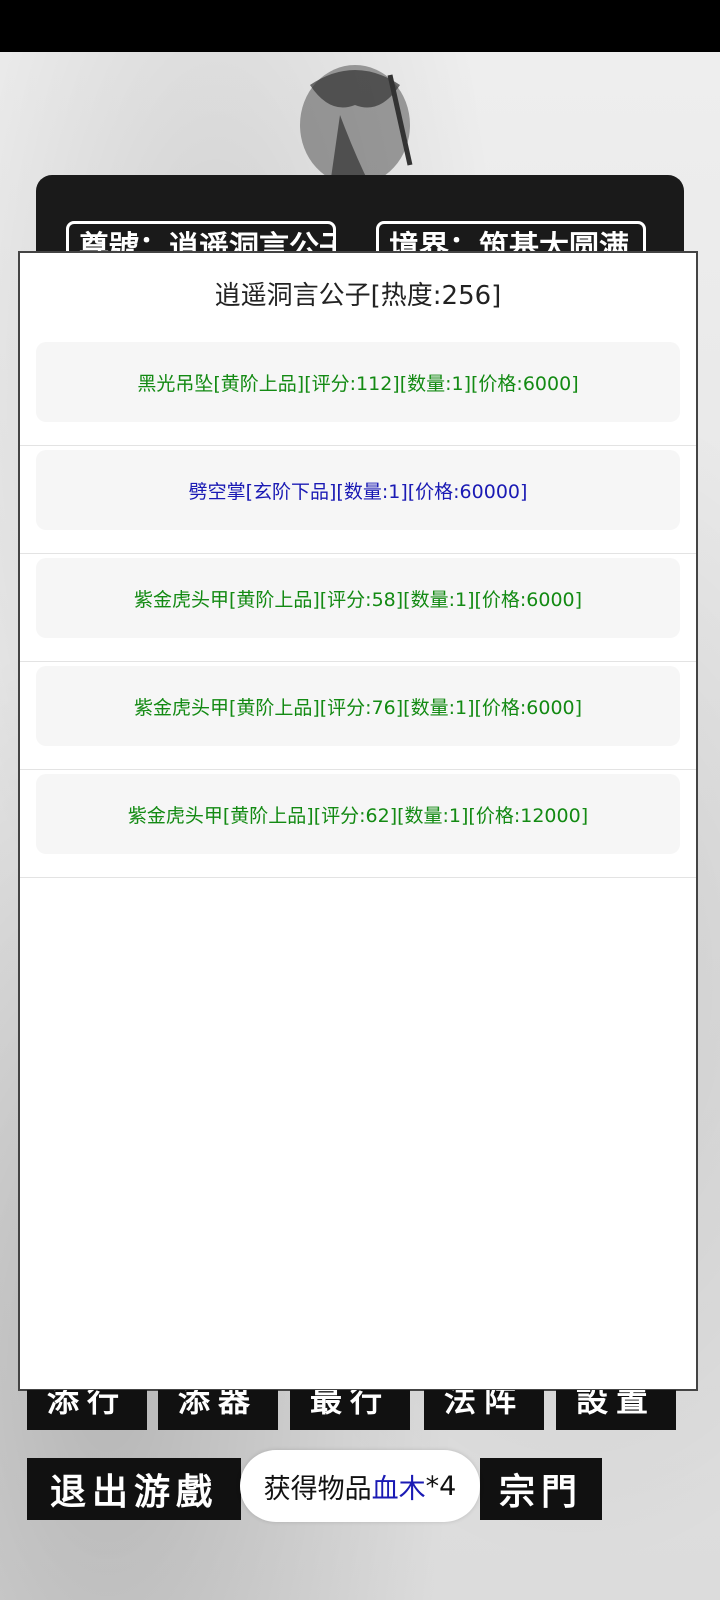 Image resolution: width=720 pixels, height=1600 pixels. What do you see at coordinates (87, 1410) in the screenshot?
I see `menu-button-1: 添行` at bounding box center [87, 1410].